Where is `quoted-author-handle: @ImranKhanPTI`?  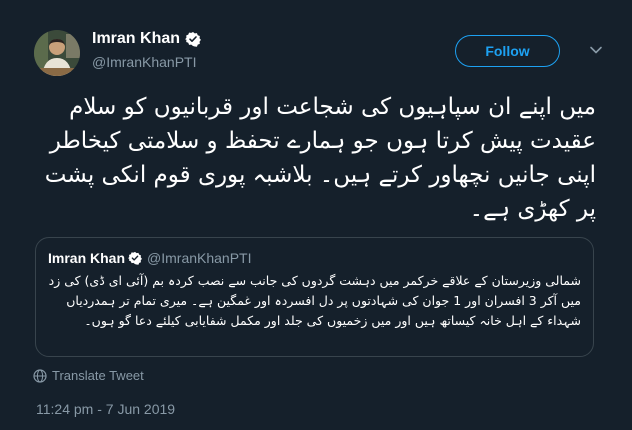
quoted-author-handle: @ImranKhanPTI is located at coordinates (199, 258).